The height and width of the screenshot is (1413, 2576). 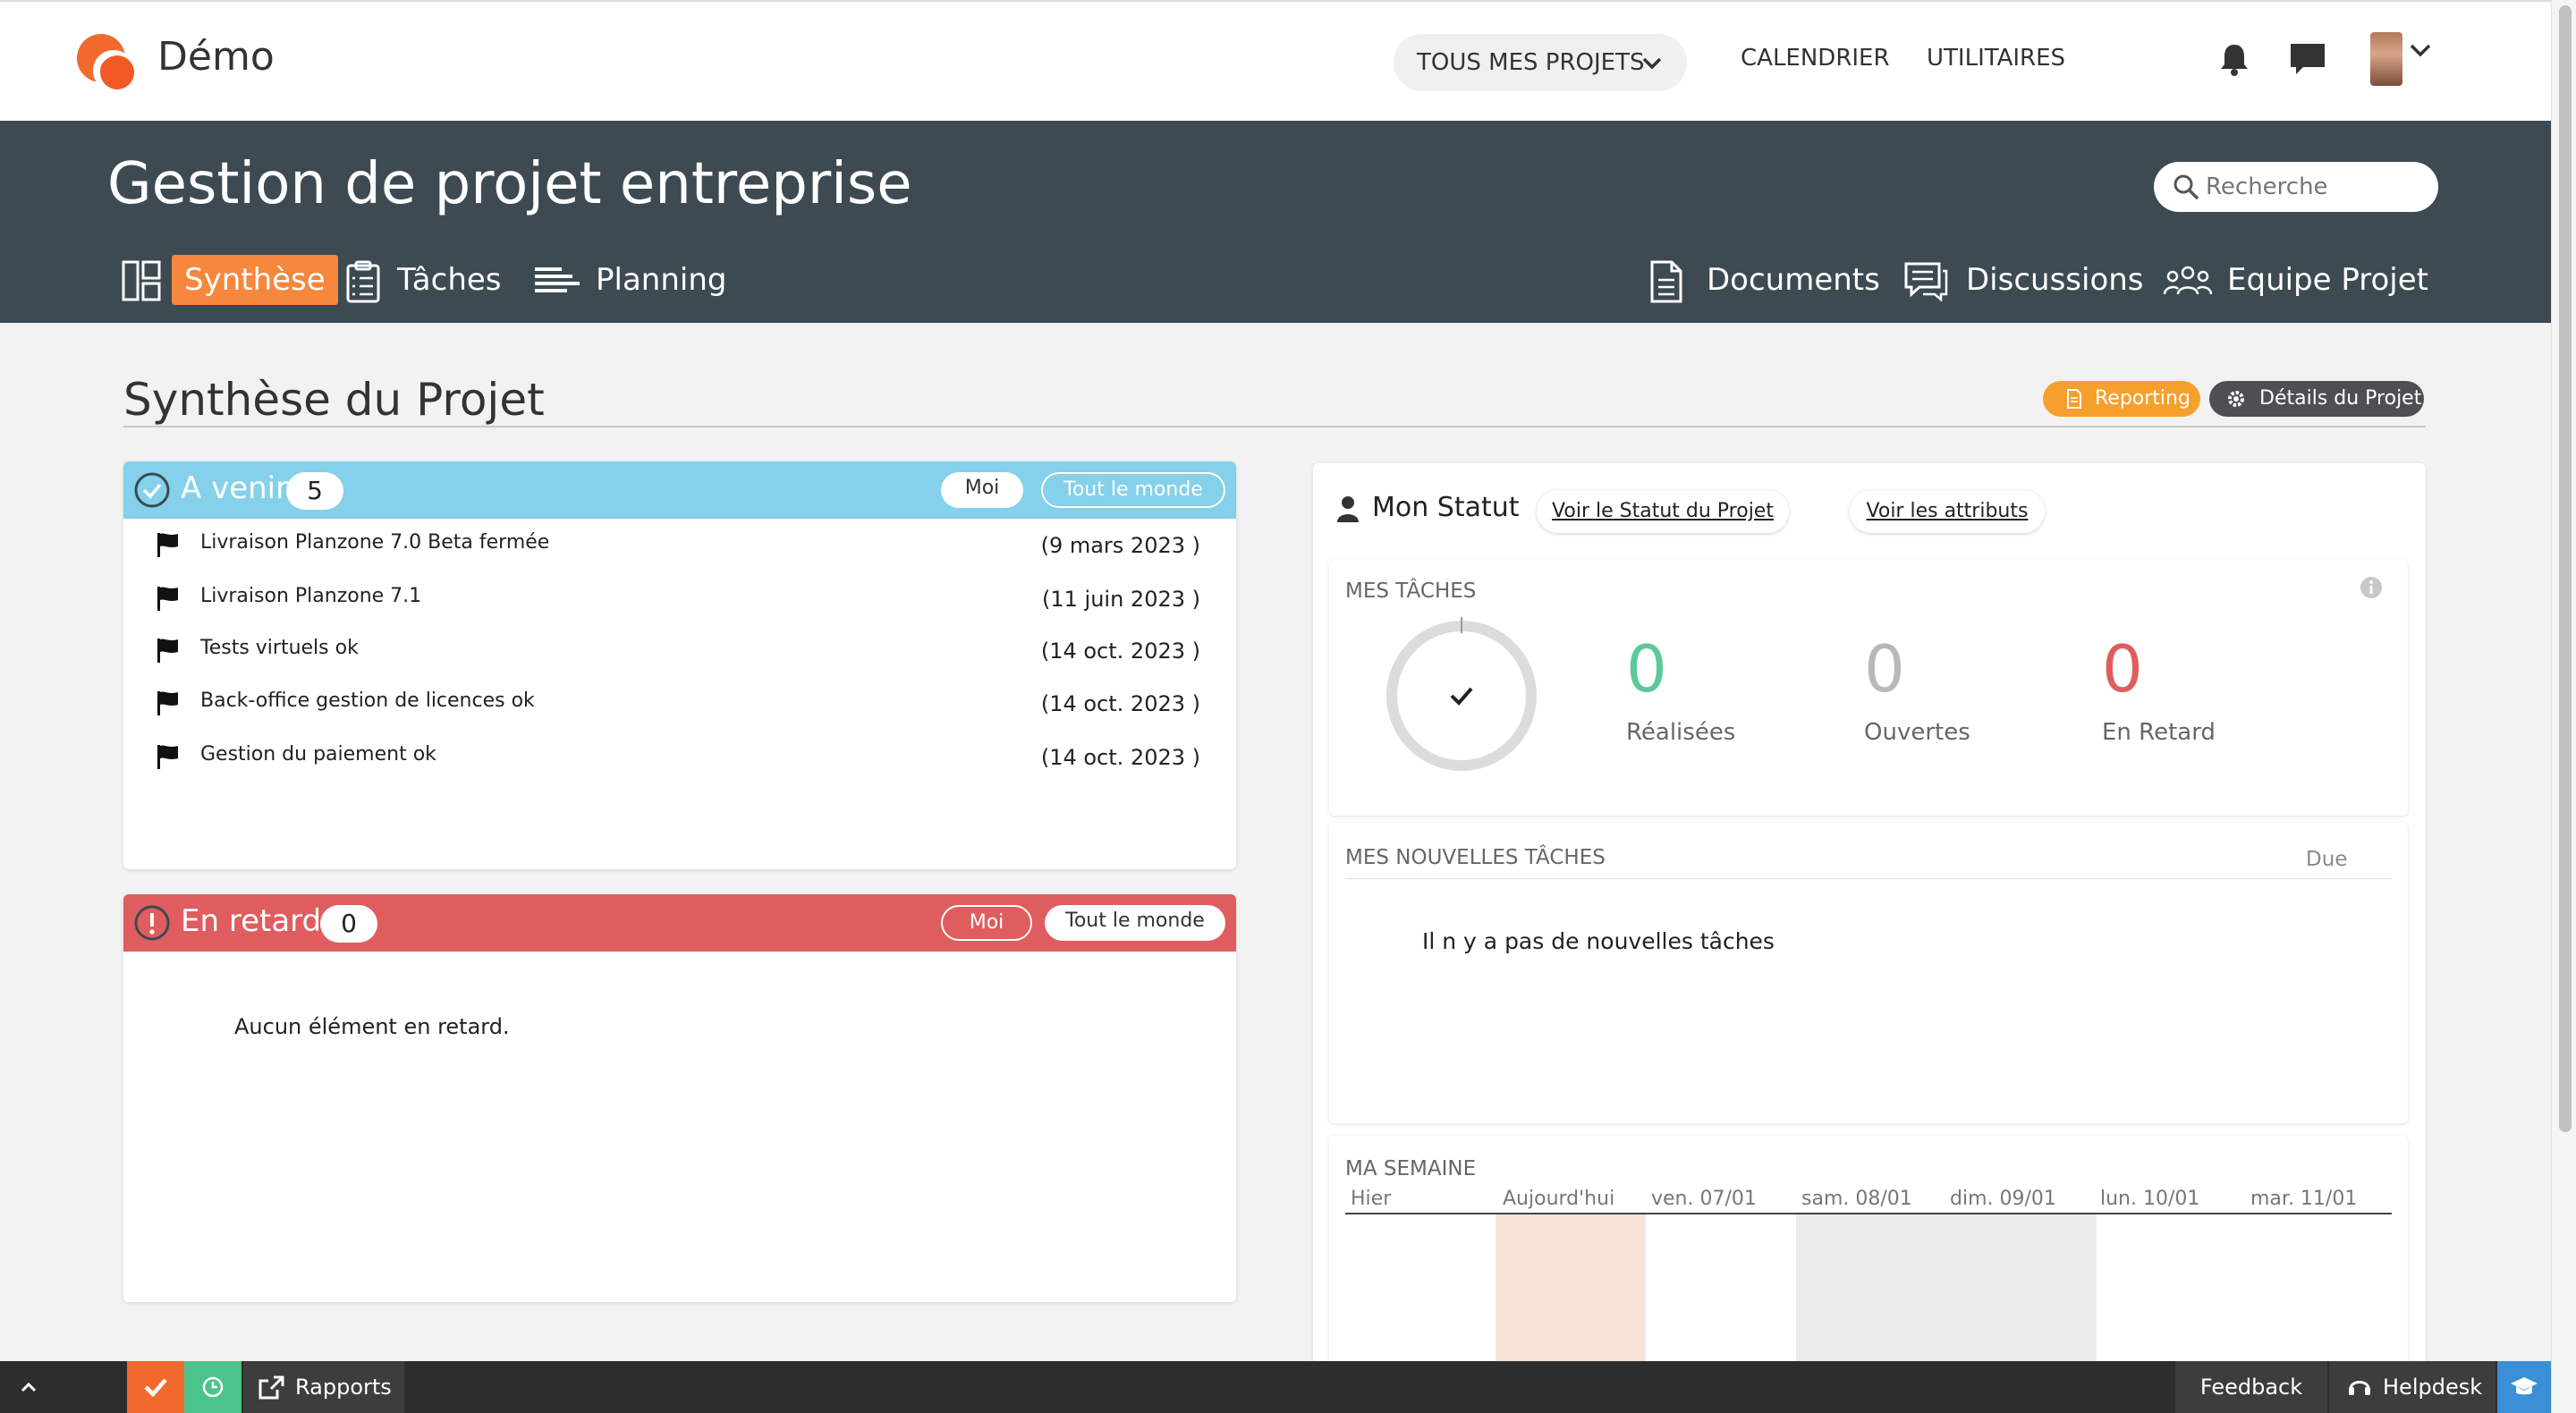 What do you see at coordinates (2150, 1199) in the screenshot?
I see `week-day-label: lun. 10/01` at bounding box center [2150, 1199].